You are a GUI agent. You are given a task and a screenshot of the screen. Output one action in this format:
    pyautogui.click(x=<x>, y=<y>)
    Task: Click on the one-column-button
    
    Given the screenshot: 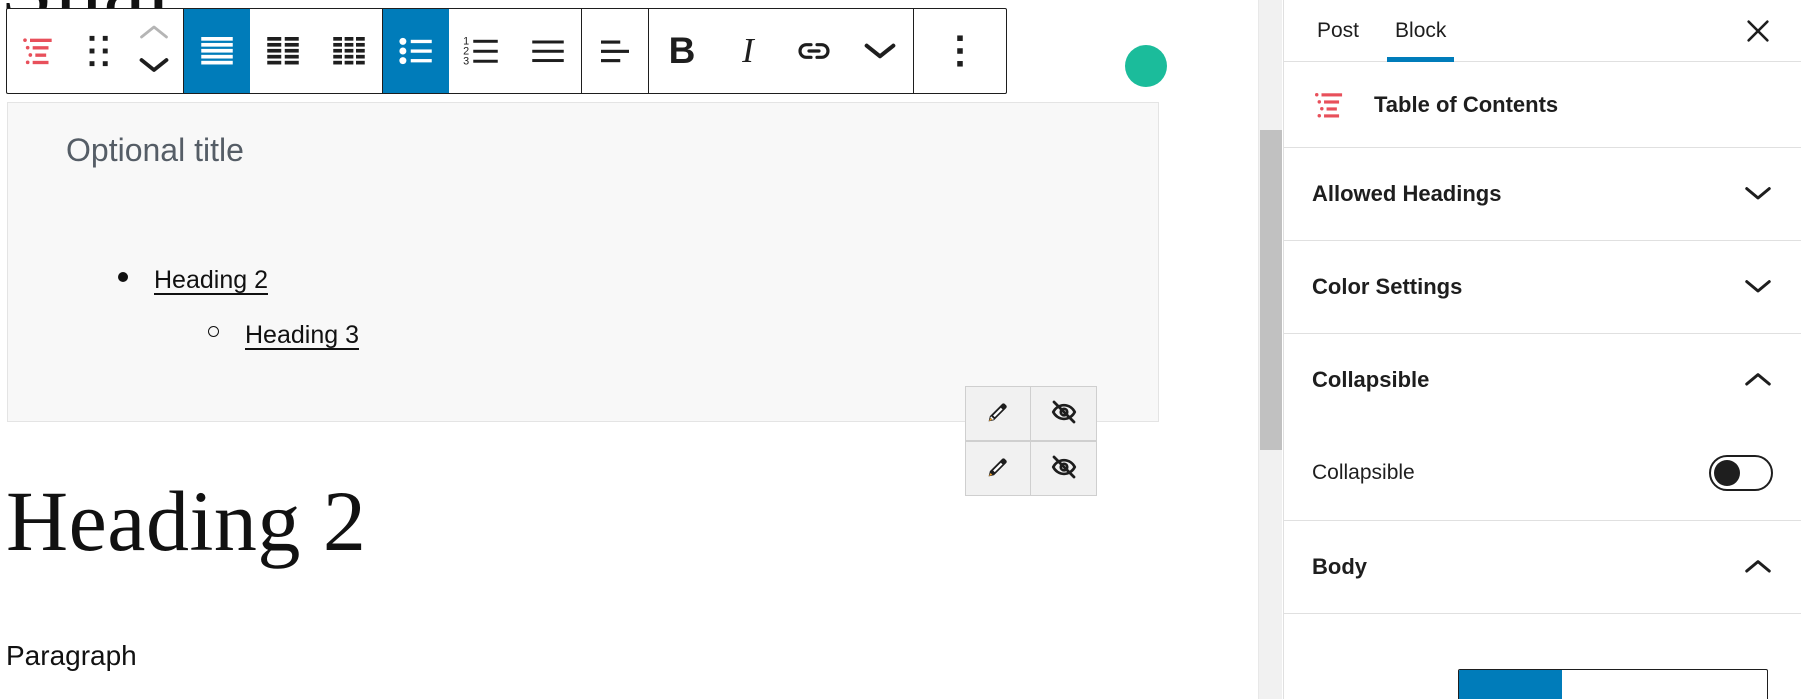 What is the action you would take?
    pyautogui.click(x=217, y=51)
    